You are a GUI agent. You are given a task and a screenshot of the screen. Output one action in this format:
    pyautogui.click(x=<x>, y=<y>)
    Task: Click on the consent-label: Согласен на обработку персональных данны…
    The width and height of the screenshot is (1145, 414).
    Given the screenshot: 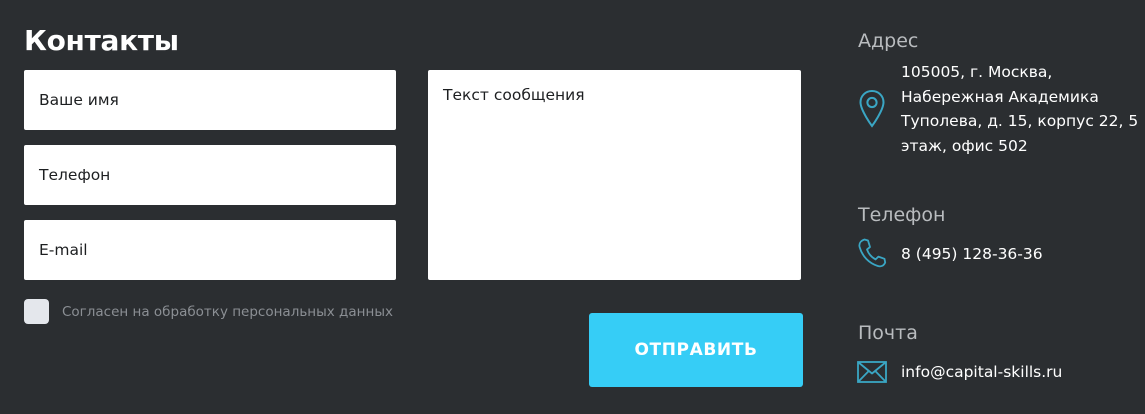 What is the action you would take?
    pyautogui.click(x=227, y=311)
    